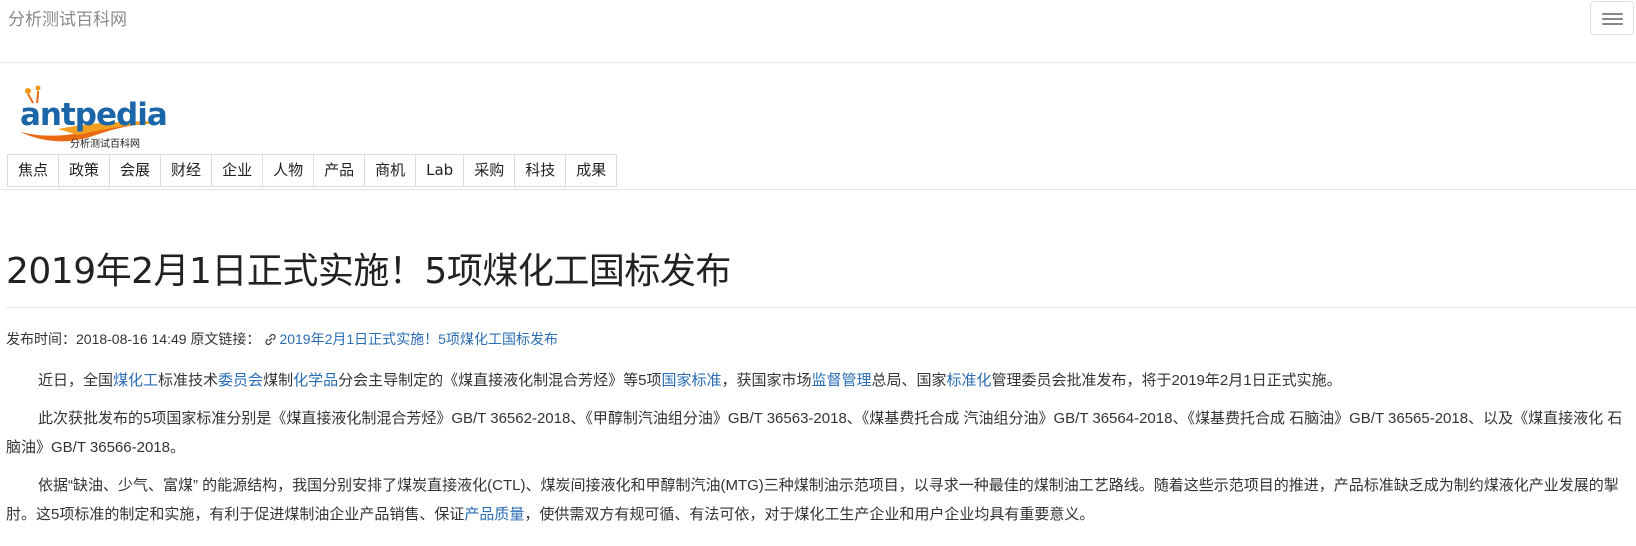 The width and height of the screenshot is (1636, 546). Describe the element at coordinates (539, 170) in the screenshot. I see `nav-item-10: 科技` at that location.